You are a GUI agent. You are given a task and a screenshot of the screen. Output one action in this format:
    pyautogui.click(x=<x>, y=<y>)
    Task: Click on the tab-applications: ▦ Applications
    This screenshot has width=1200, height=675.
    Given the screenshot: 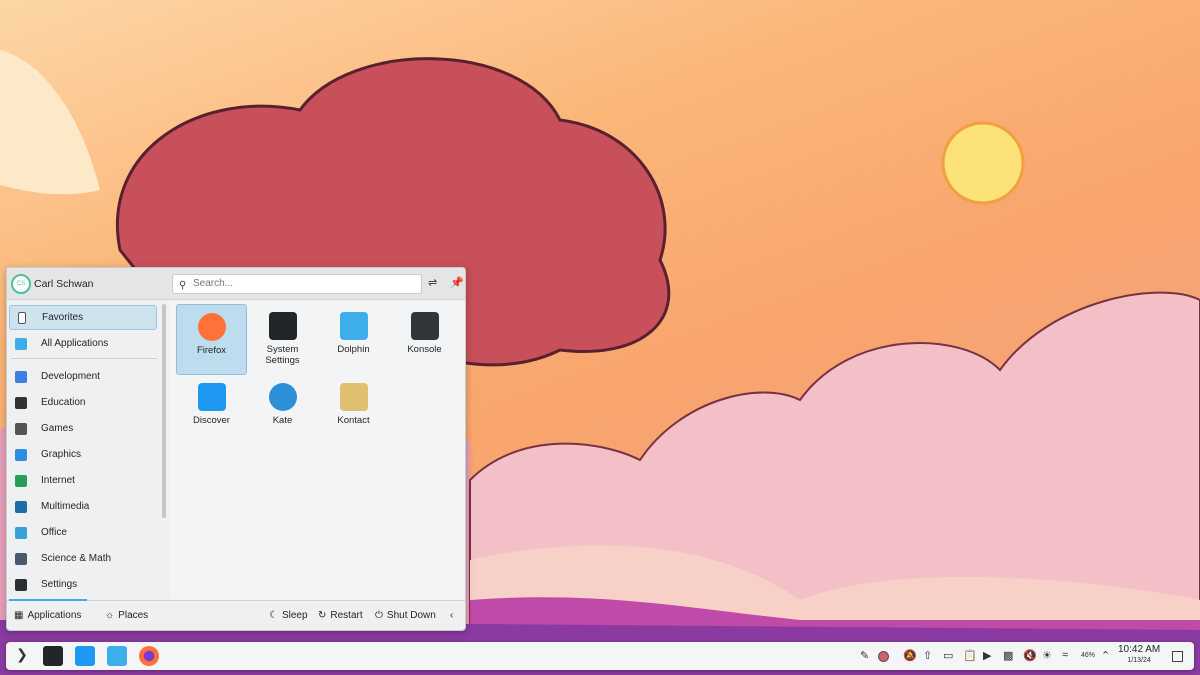 What is the action you would take?
    pyautogui.click(x=47, y=615)
    